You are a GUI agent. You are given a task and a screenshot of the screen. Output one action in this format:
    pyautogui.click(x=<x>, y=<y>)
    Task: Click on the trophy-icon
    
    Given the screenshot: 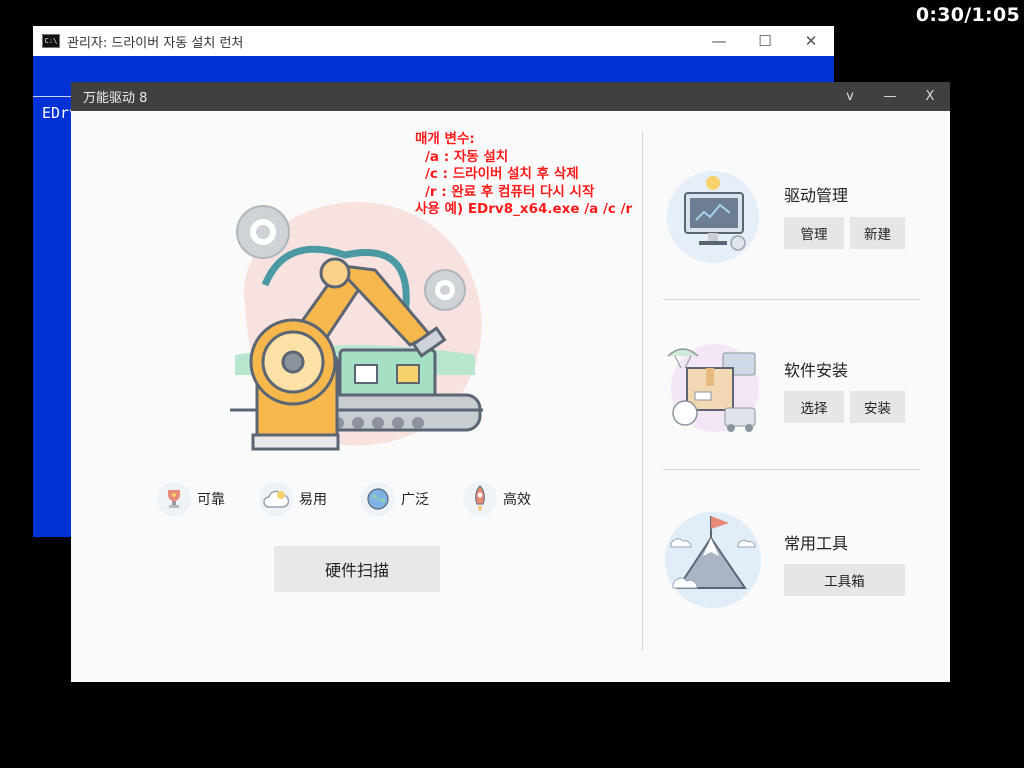 What is the action you would take?
    pyautogui.click(x=174, y=499)
    